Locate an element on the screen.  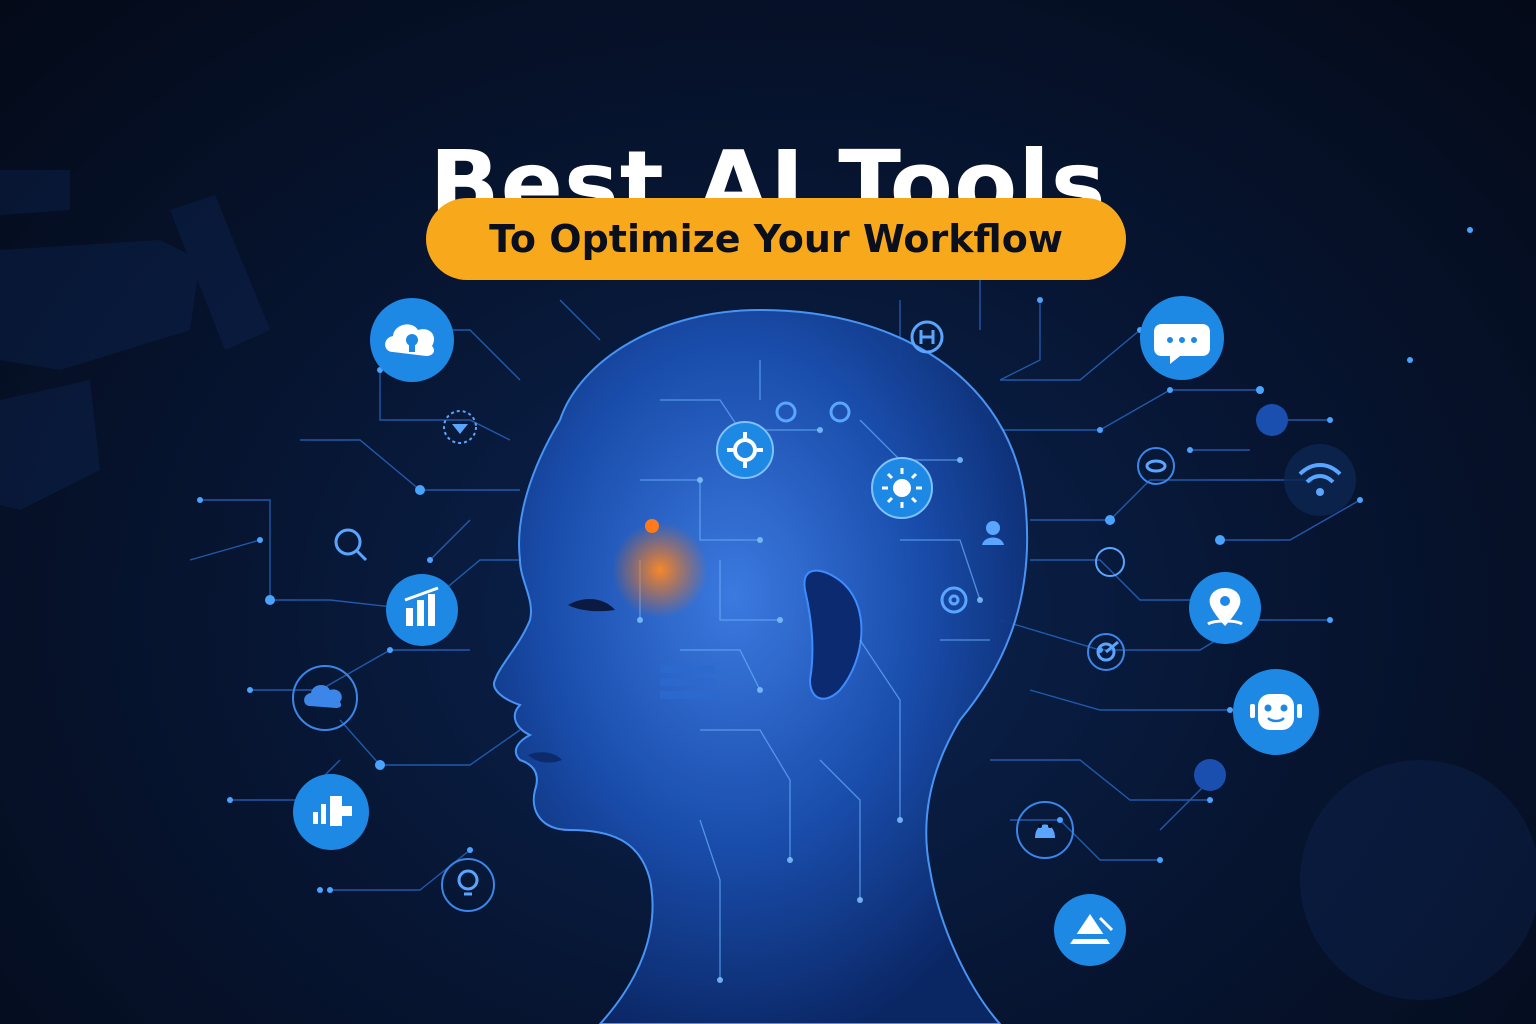
mountain-icon is located at coordinates (1090, 930).